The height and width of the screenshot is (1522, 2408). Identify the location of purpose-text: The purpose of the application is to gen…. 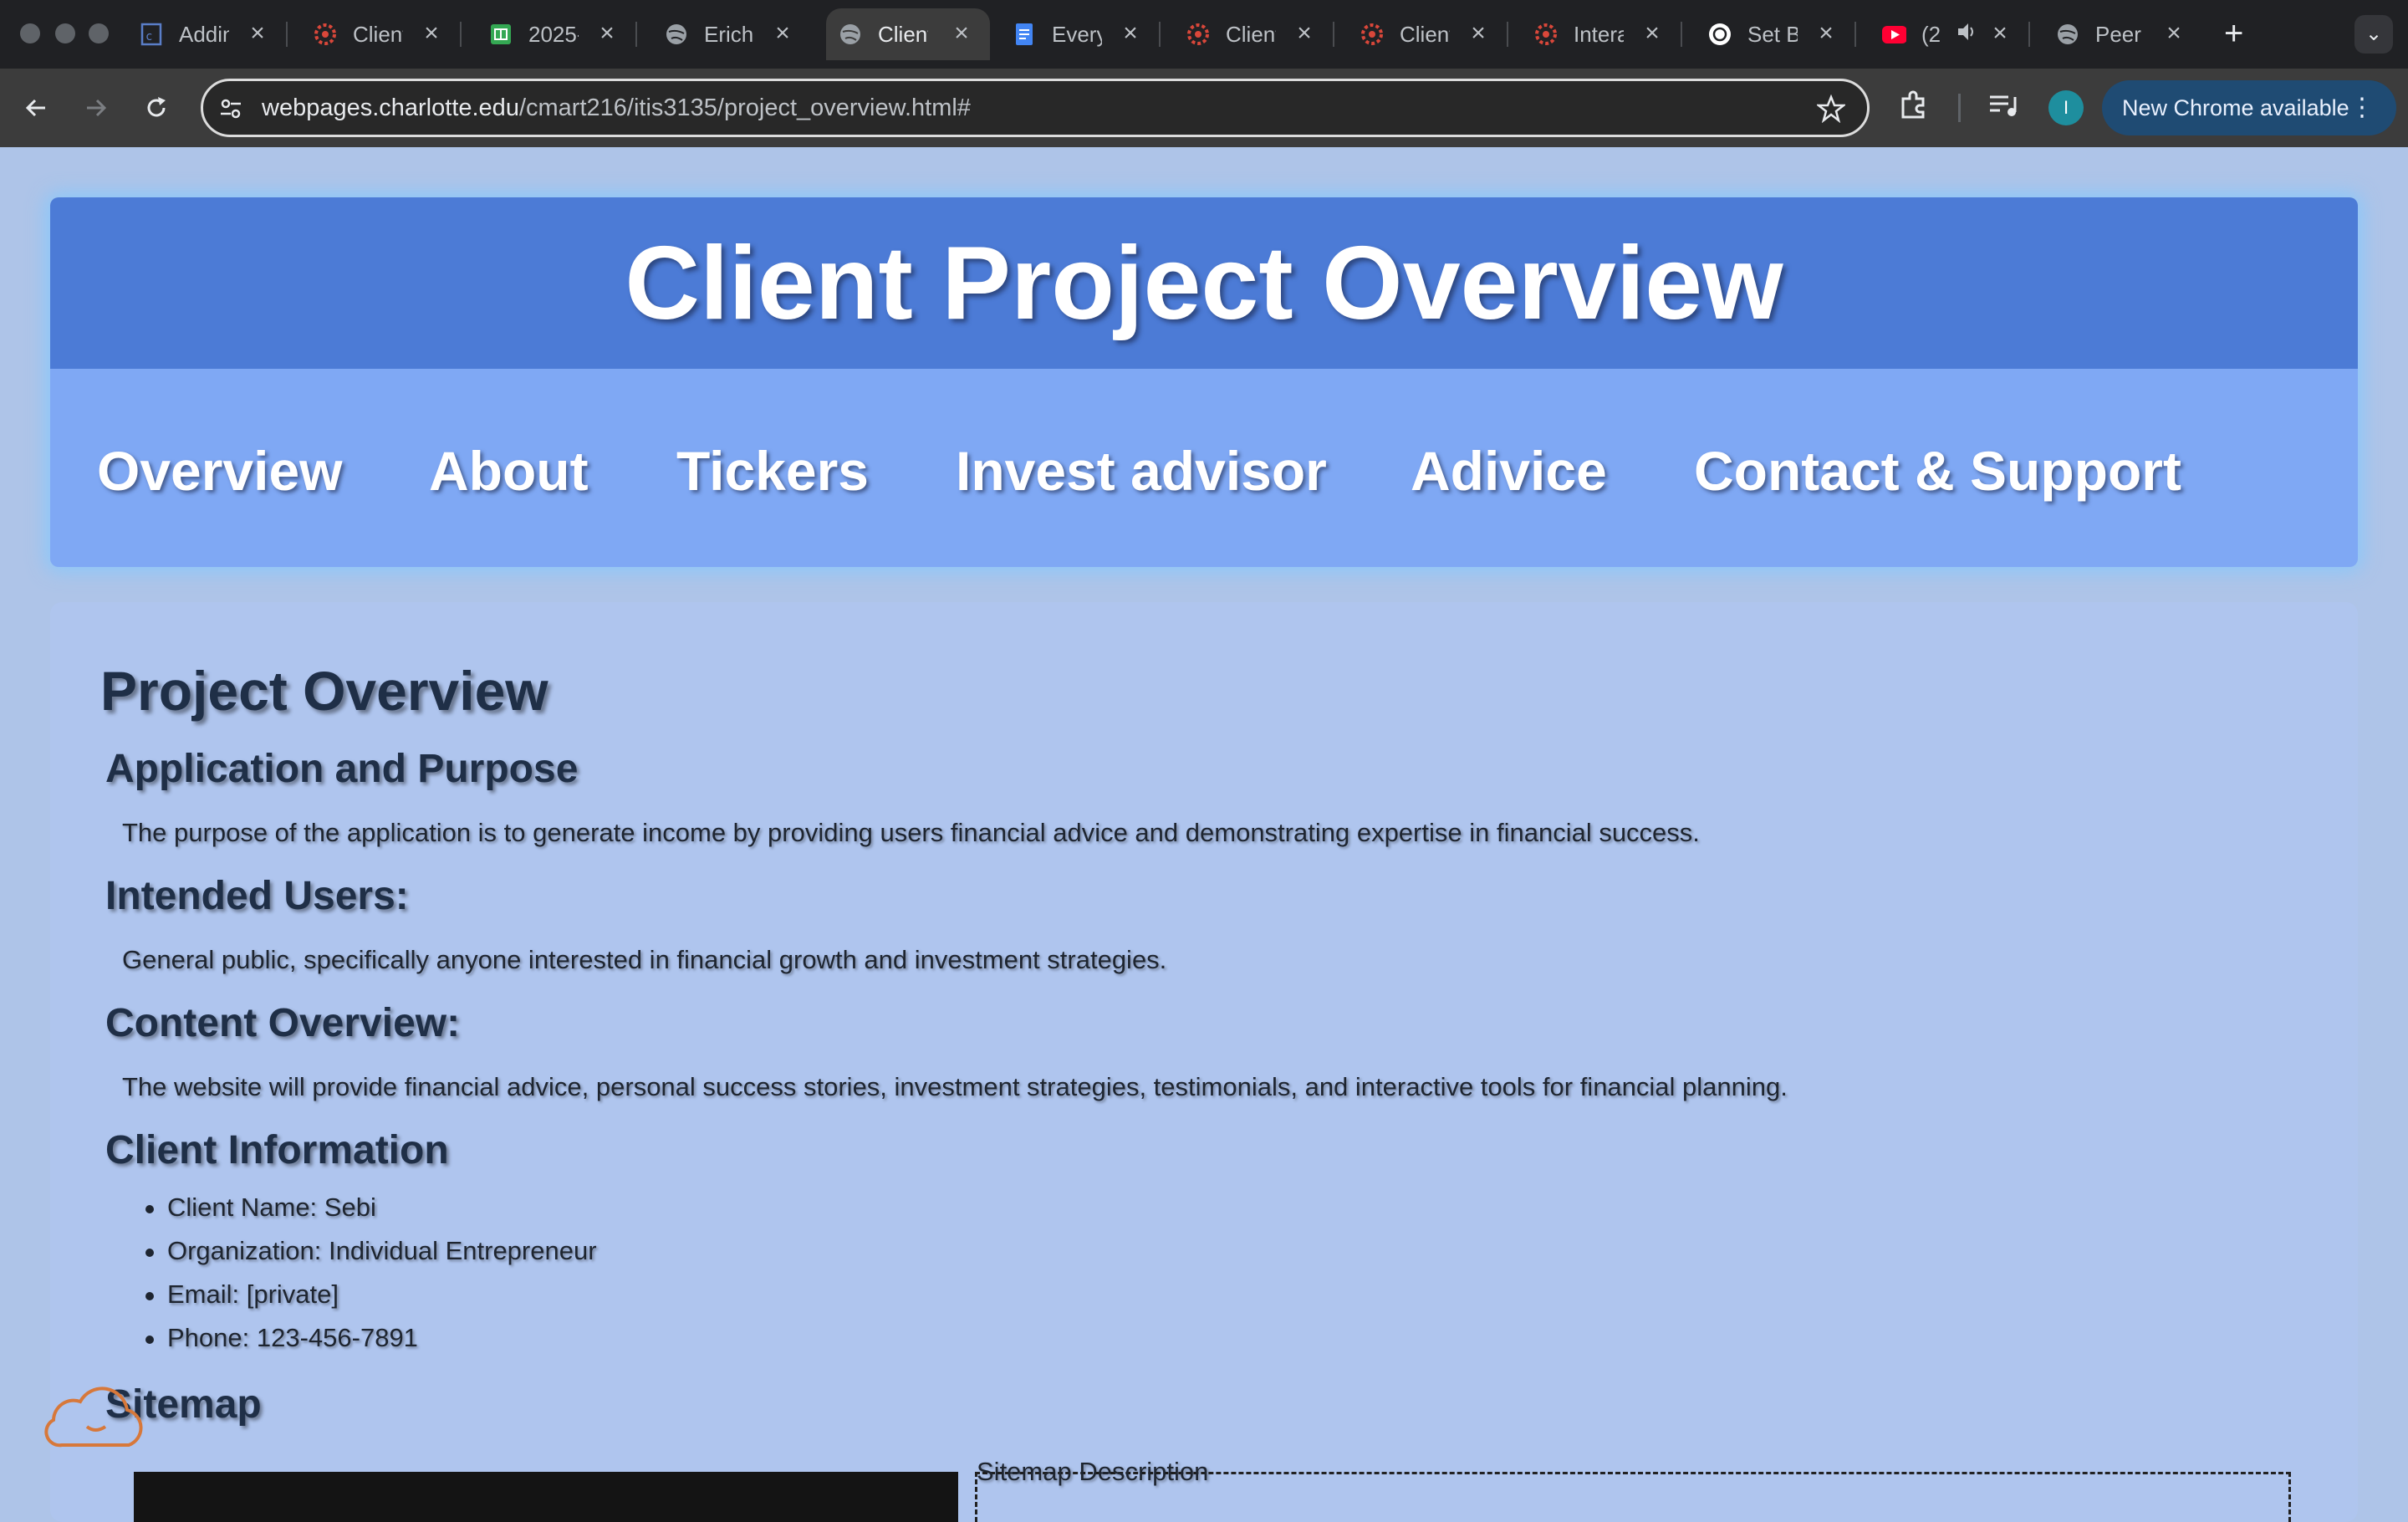
(911, 833).